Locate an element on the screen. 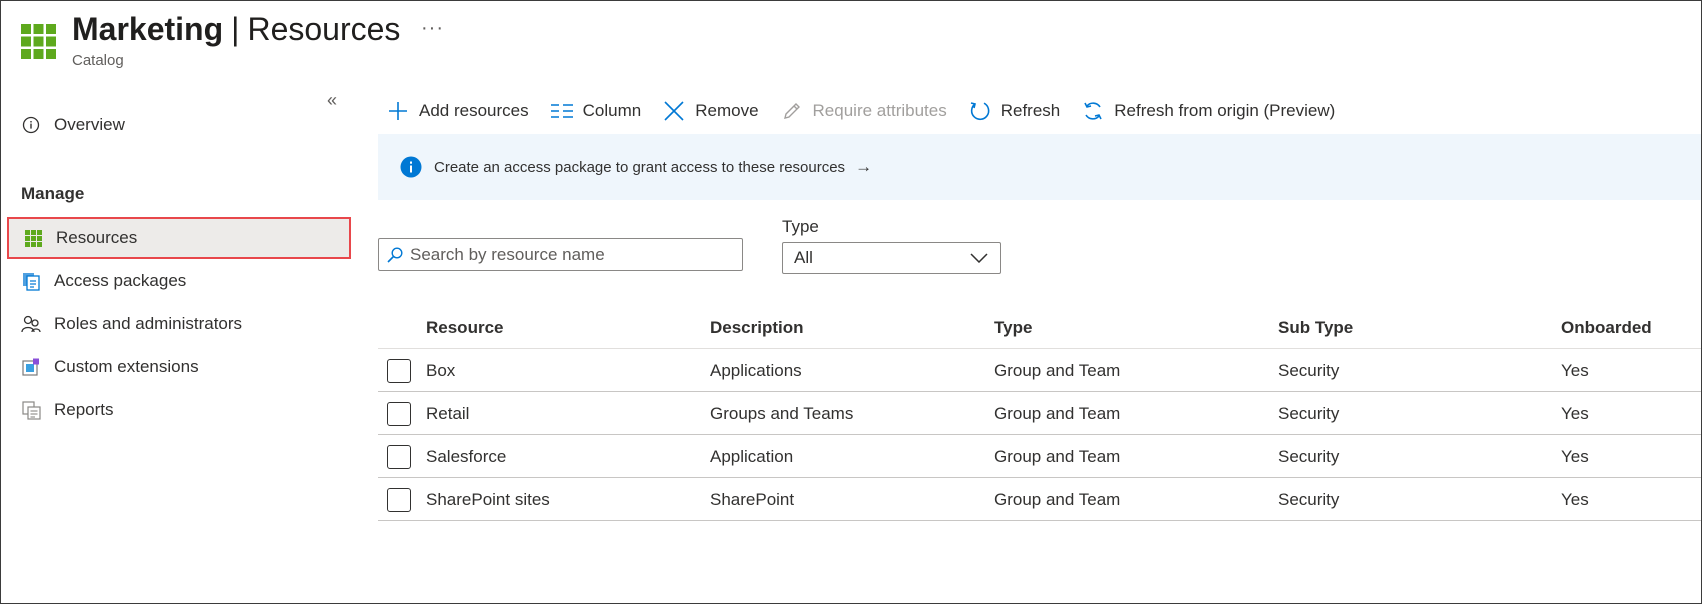  type-filter-label: Type is located at coordinates (800, 226).